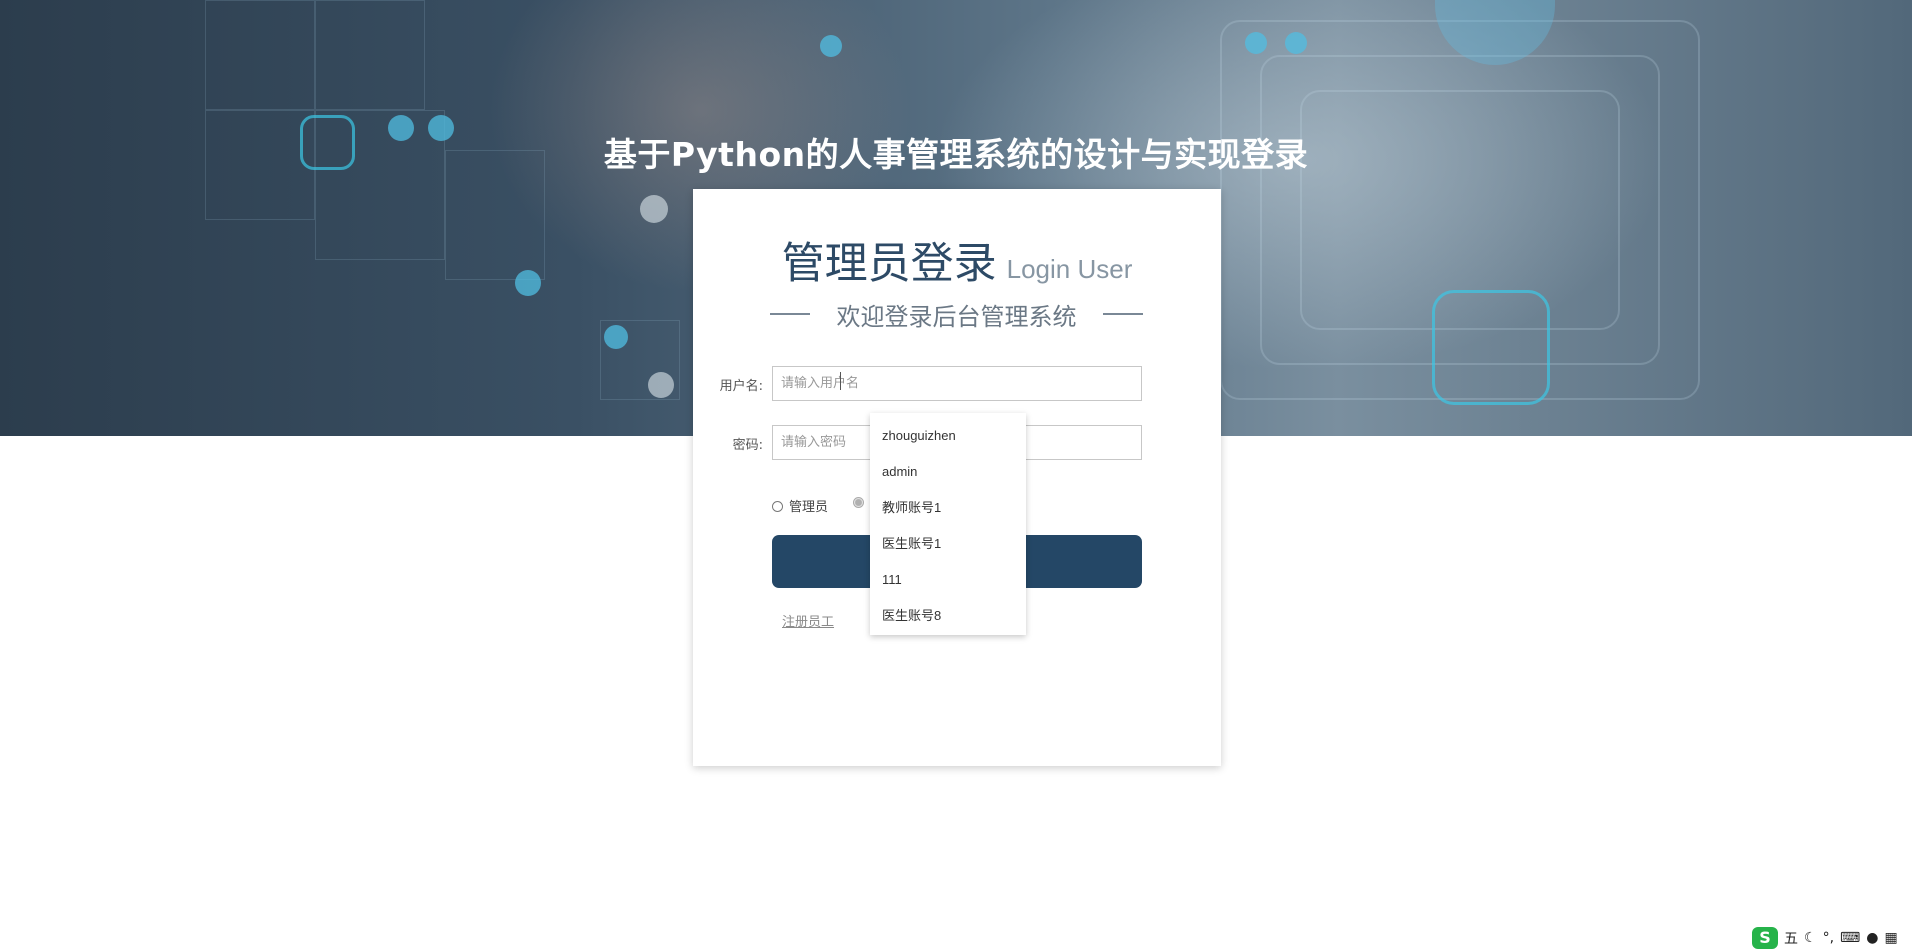  Describe the element at coordinates (1123, 314) in the screenshot. I see `subtitle-divider-right` at that location.